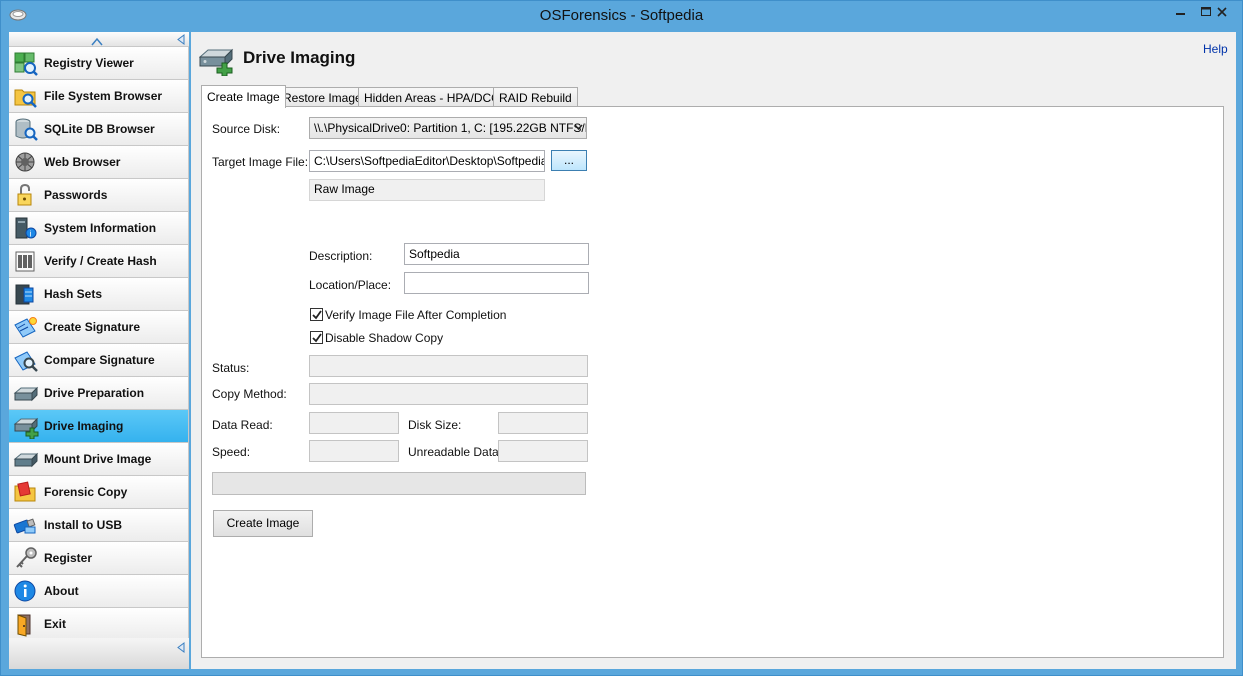  I want to click on location-field, so click(496, 283).